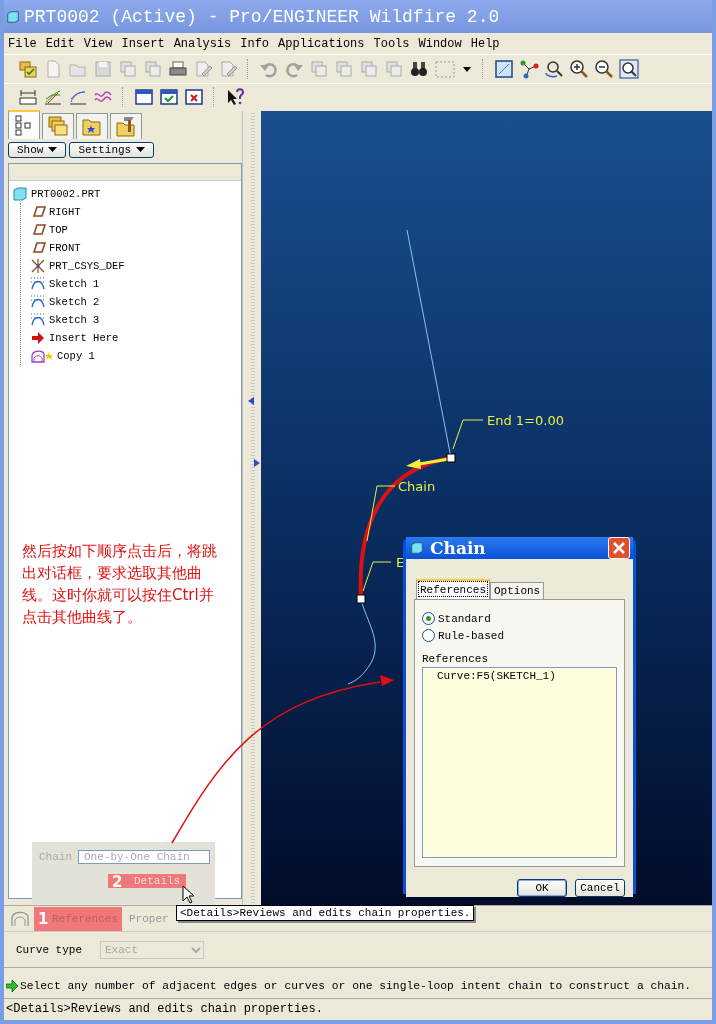 The image size is (716, 1024). Describe the element at coordinates (126, 193) in the screenshot. I see `tree-item: PRT0002.PRT` at that location.